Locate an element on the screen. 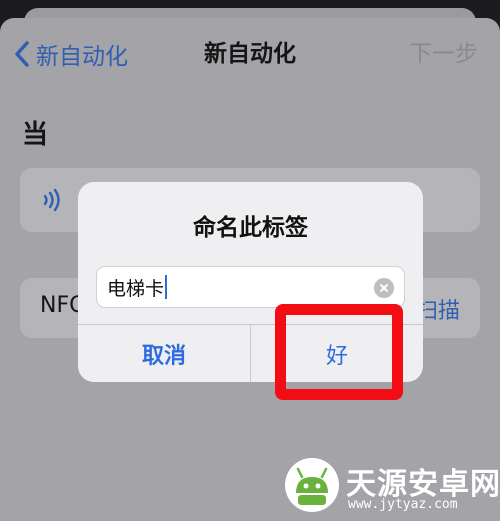 This screenshot has height=521, width=500. clear-icon is located at coordinates (384, 288).